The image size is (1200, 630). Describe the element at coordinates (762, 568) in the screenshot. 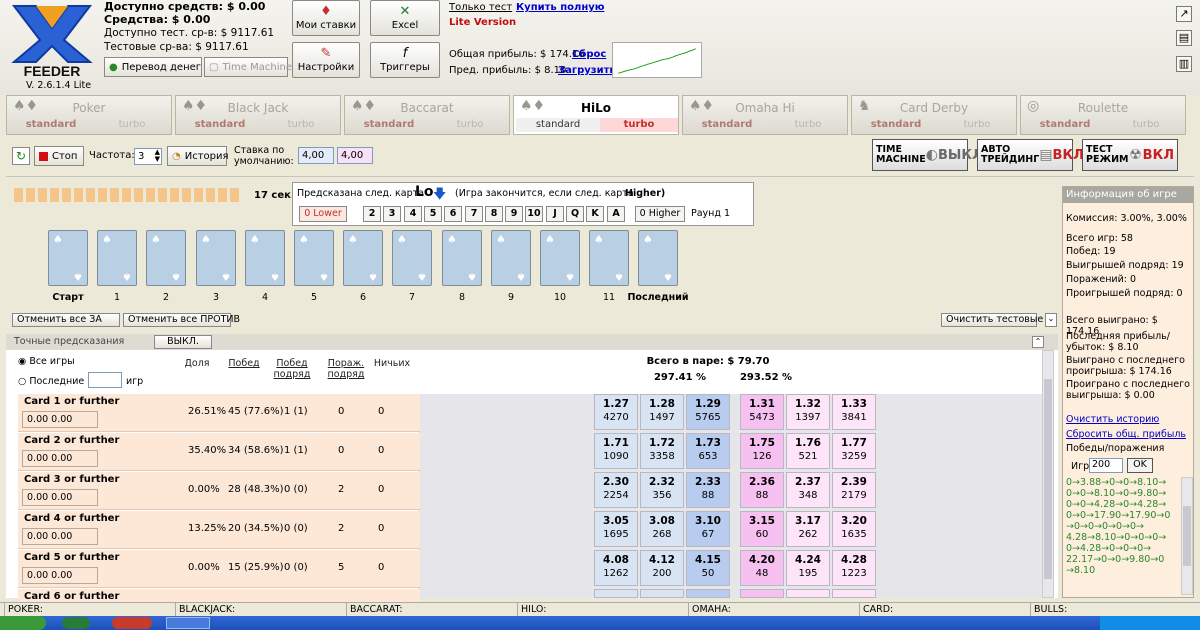

I see `odds-cell: 4.20 48` at that location.